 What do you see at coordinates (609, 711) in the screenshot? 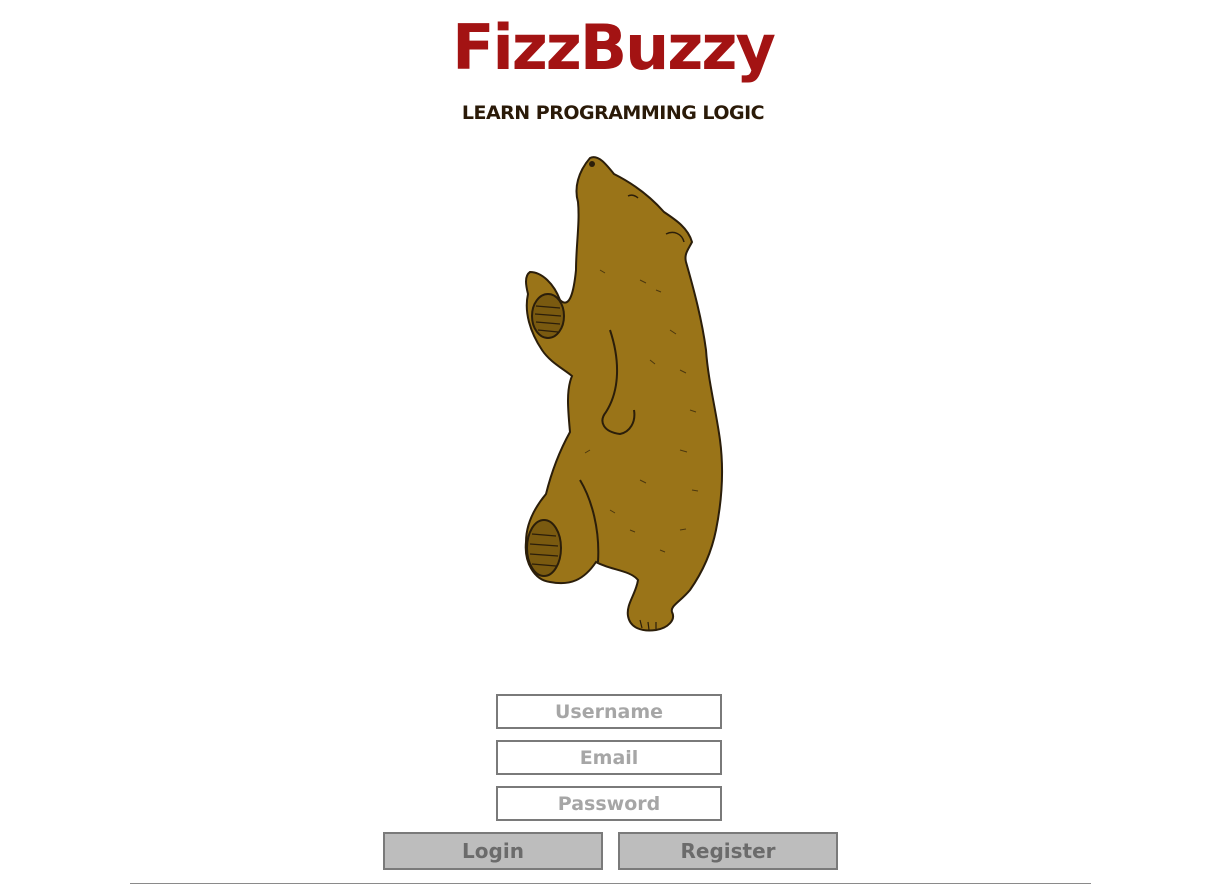
I see `username-input` at bounding box center [609, 711].